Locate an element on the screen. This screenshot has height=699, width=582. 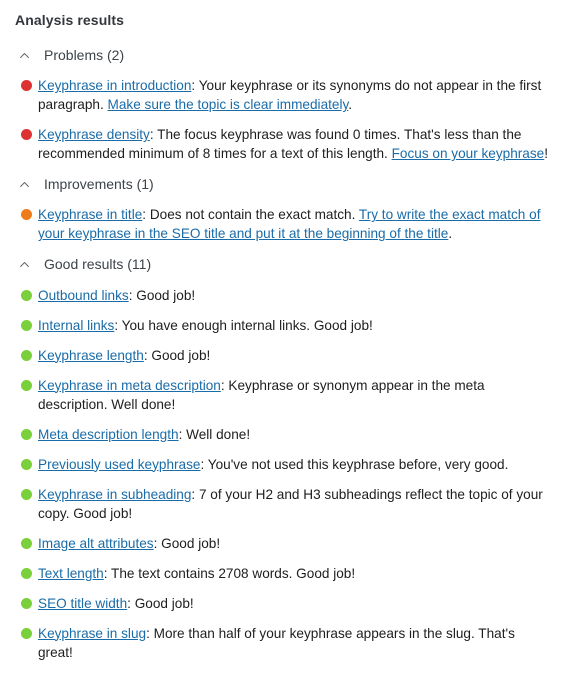
link-keyphrase-in-title-0: Keyphrase in title is located at coordinates (90, 214).